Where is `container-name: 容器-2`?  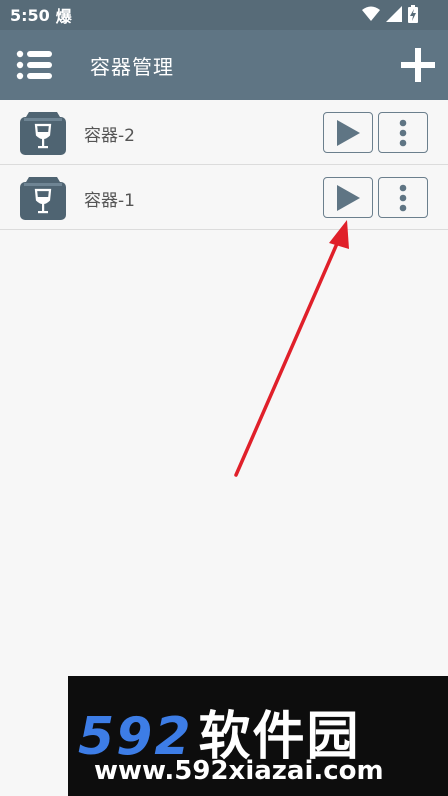
container-name: 容器-2 is located at coordinates (109, 136).